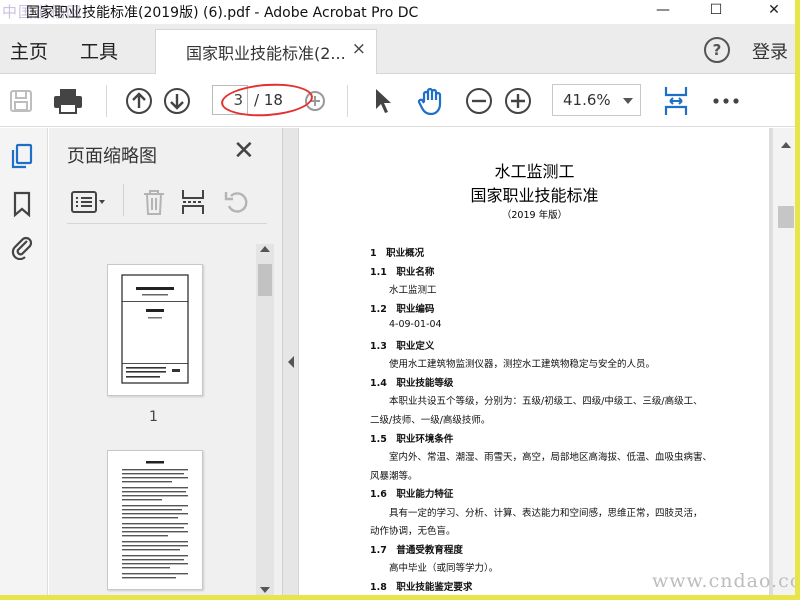 This screenshot has width=800, height=600. What do you see at coordinates (412, 383) in the screenshot?
I see `doc-line: 1.4 职业技能等级` at bounding box center [412, 383].